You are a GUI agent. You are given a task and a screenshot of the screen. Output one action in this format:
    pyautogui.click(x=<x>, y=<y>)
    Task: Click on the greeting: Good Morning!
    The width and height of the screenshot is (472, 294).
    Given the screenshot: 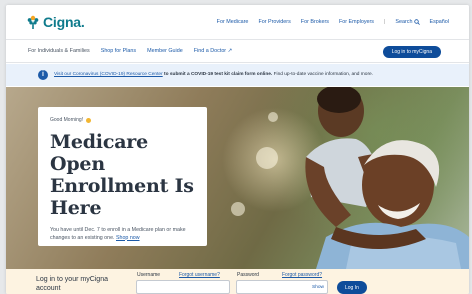 What is the action you would take?
    pyautogui.click(x=122, y=120)
    